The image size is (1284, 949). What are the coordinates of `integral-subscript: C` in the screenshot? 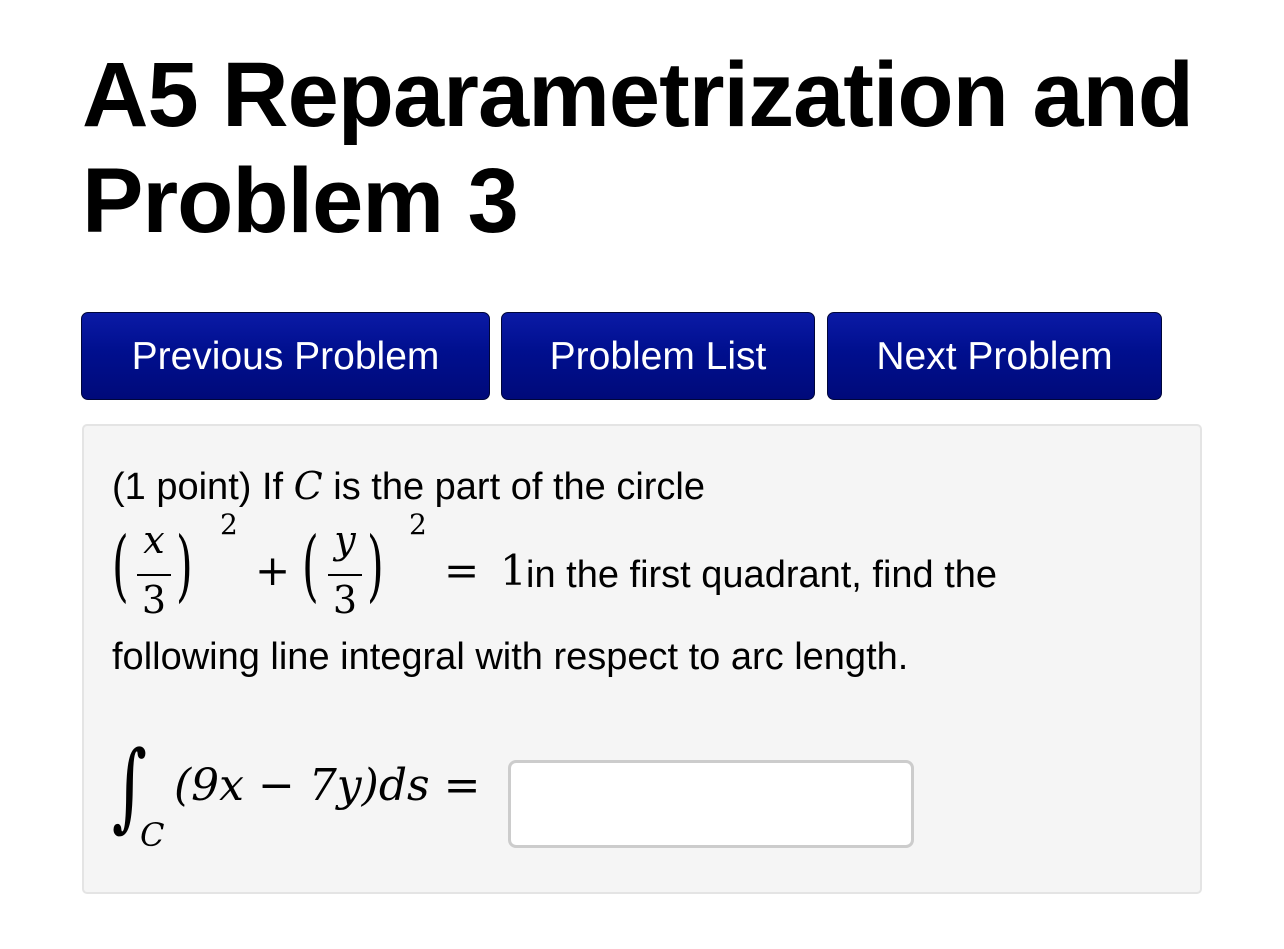 It's located at (152, 835).